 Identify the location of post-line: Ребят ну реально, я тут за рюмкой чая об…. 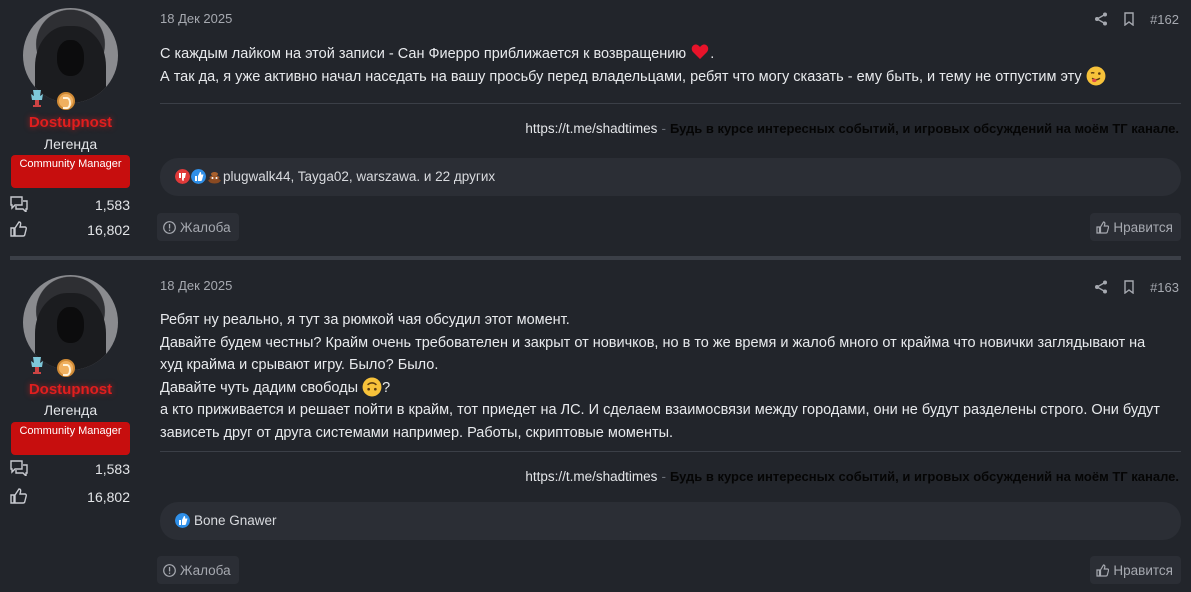
(365, 320).